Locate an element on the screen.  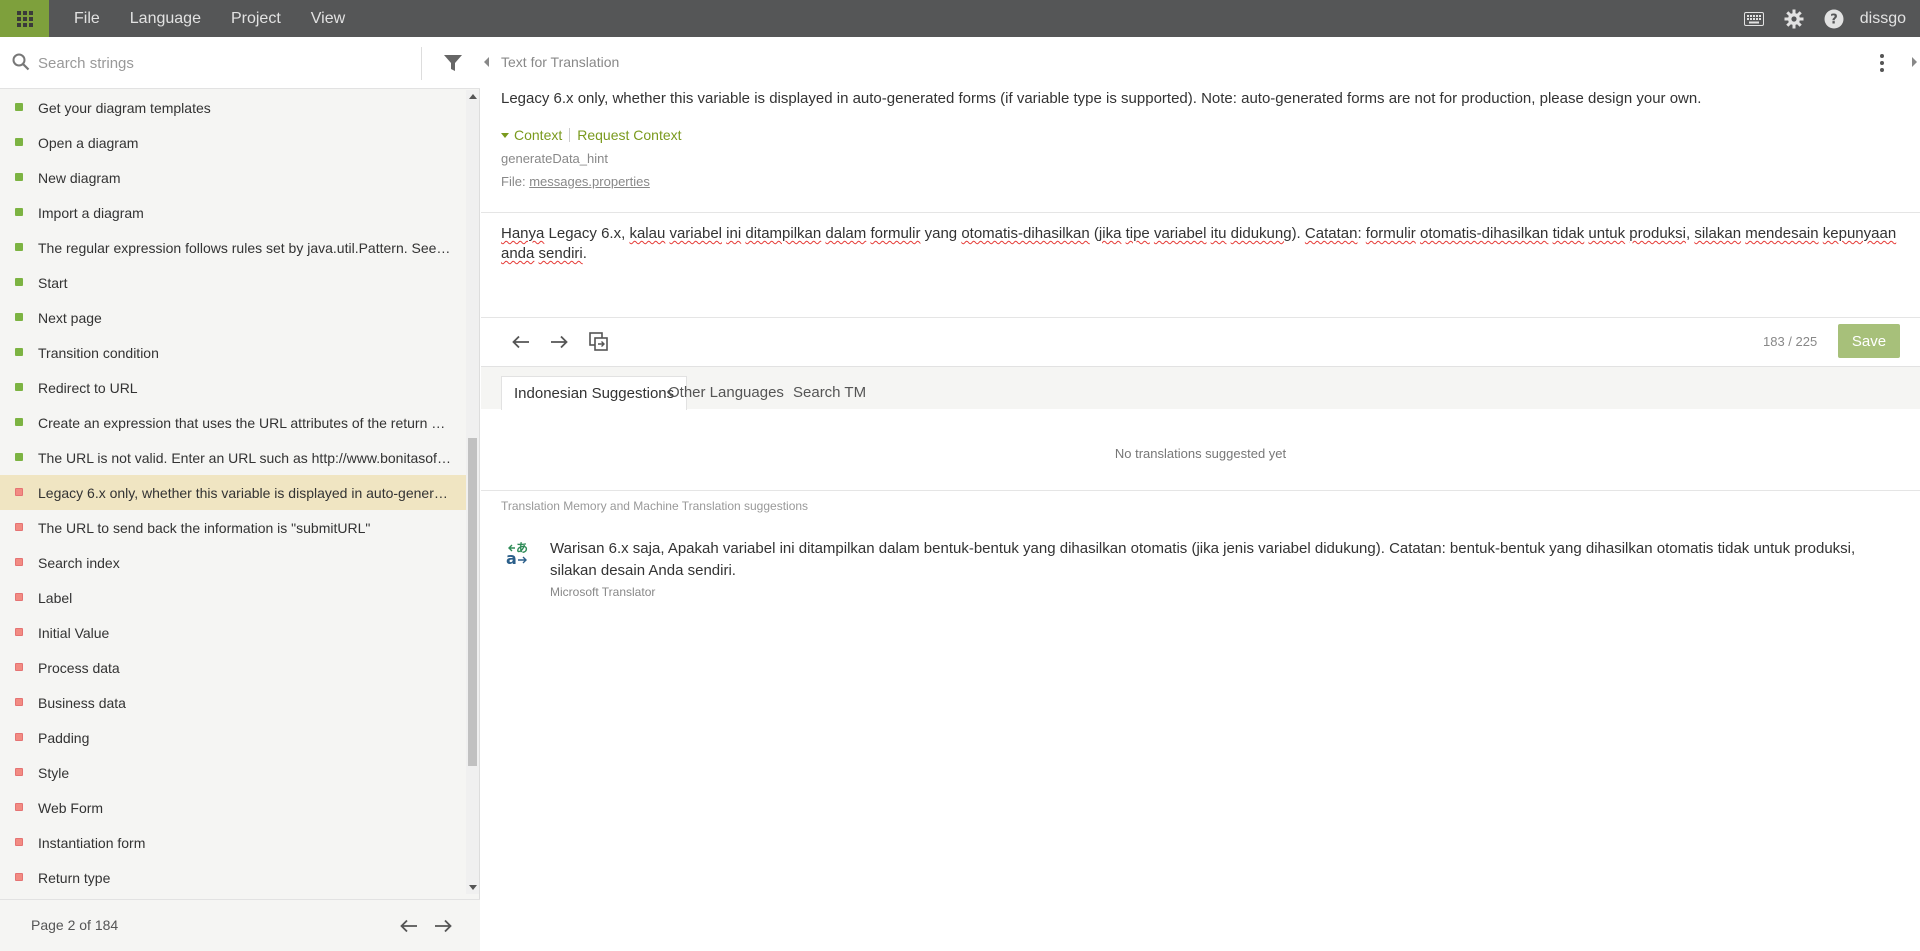
list-scrollbar is located at coordinates (472, 492).